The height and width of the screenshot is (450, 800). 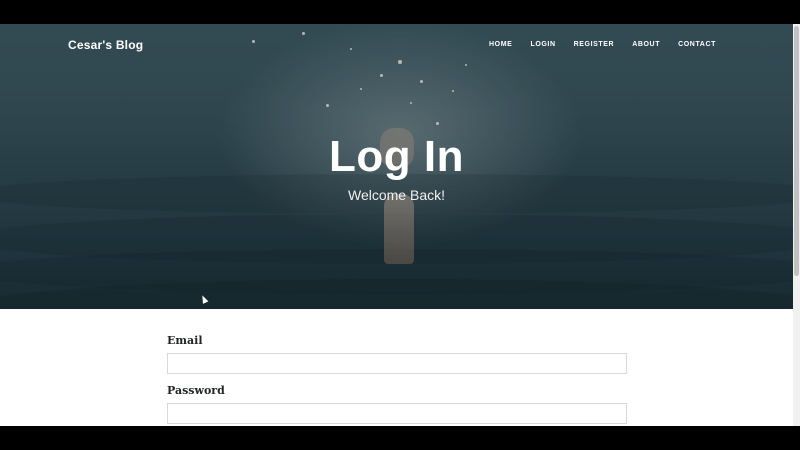 I want to click on nav-links: HOME LOGIN REGISTER ABOUT CONTACT, so click(x=602, y=44).